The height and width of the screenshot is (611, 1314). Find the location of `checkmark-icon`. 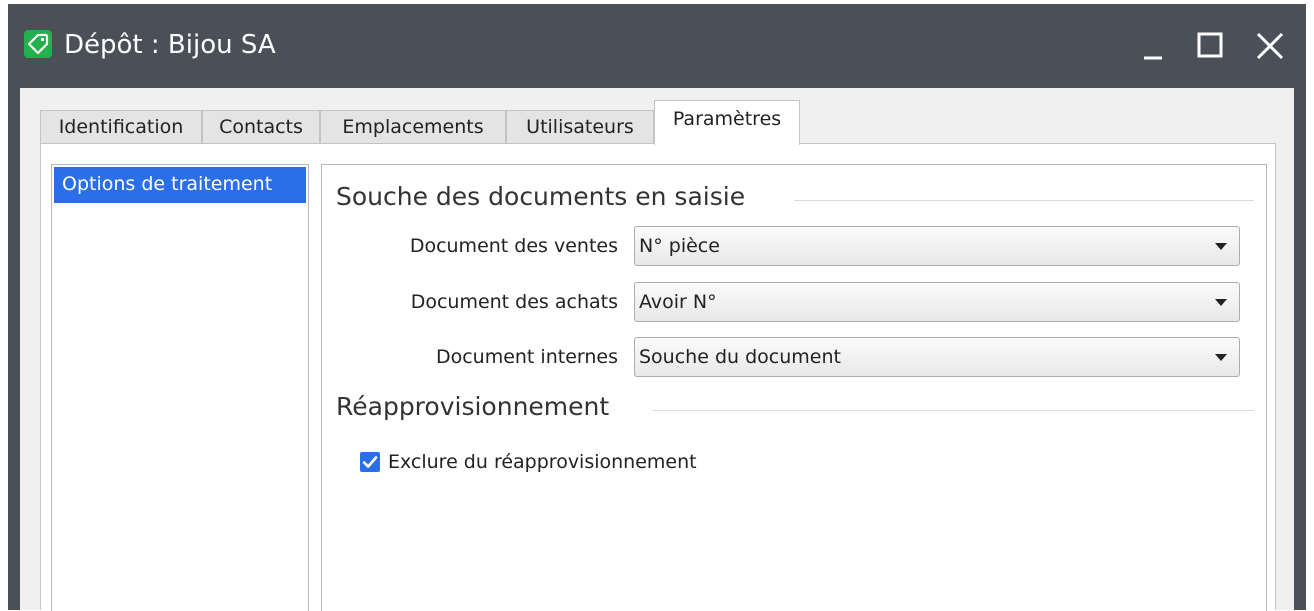

checkmark-icon is located at coordinates (370, 462).